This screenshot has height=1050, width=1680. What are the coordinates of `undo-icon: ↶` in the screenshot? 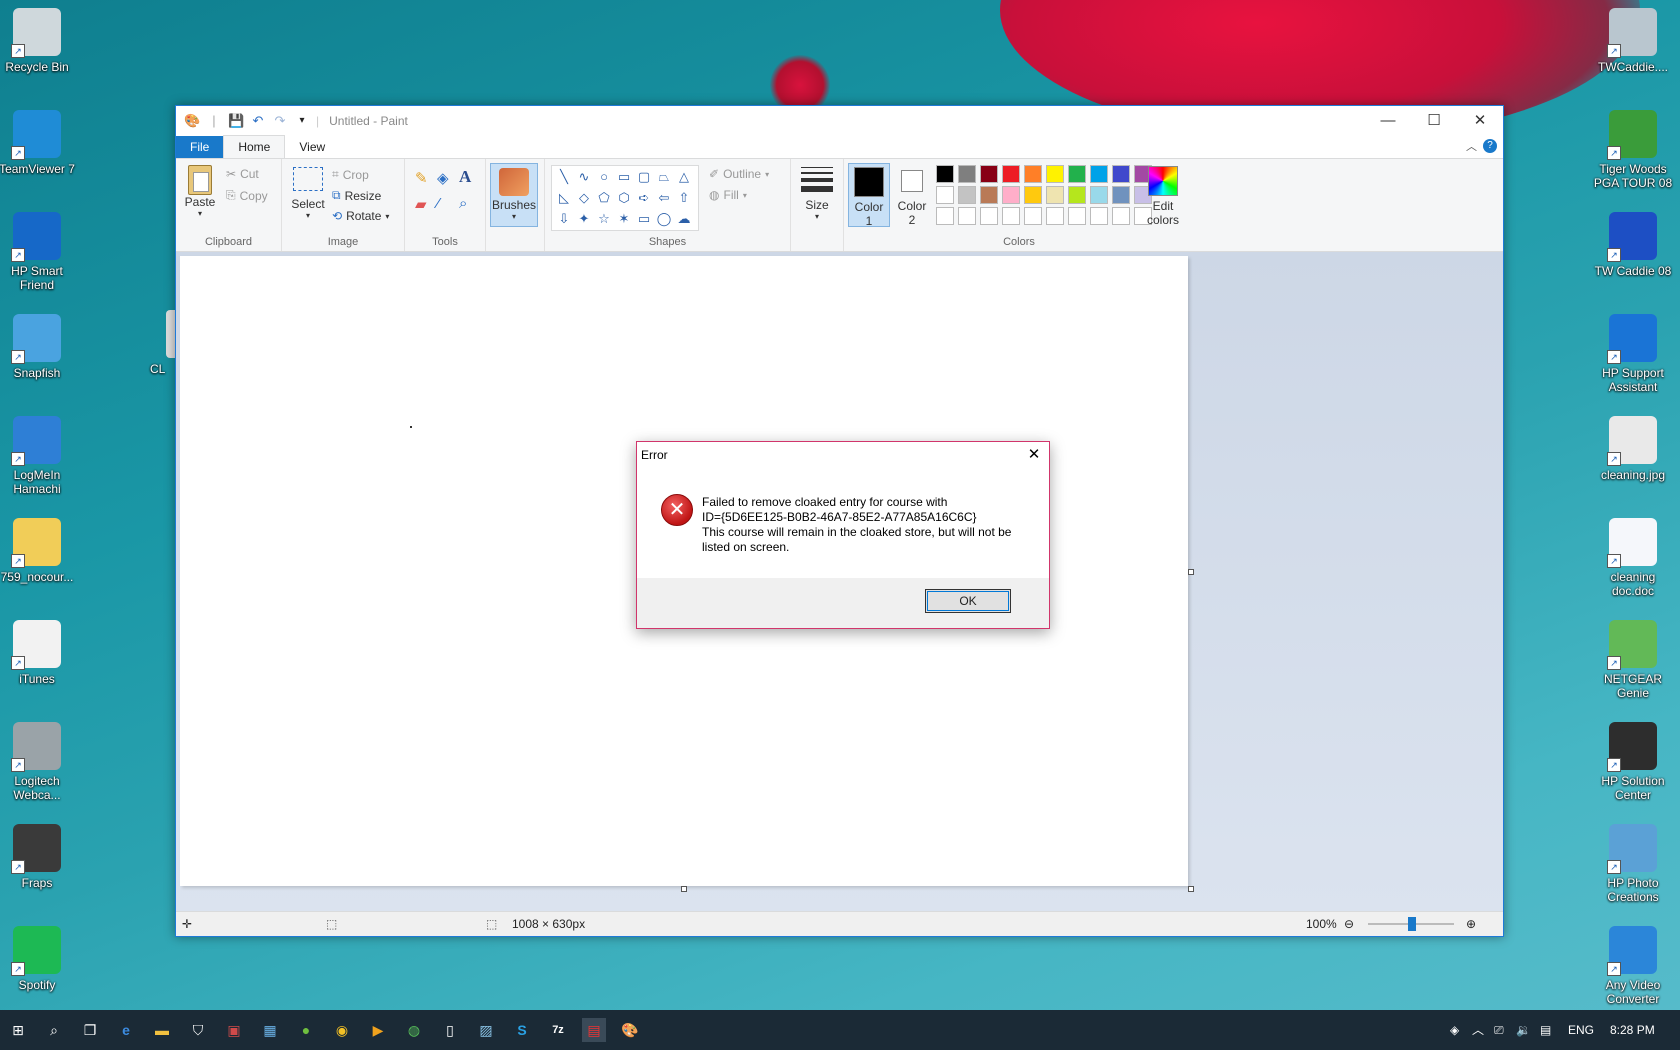 It's located at (258, 121).